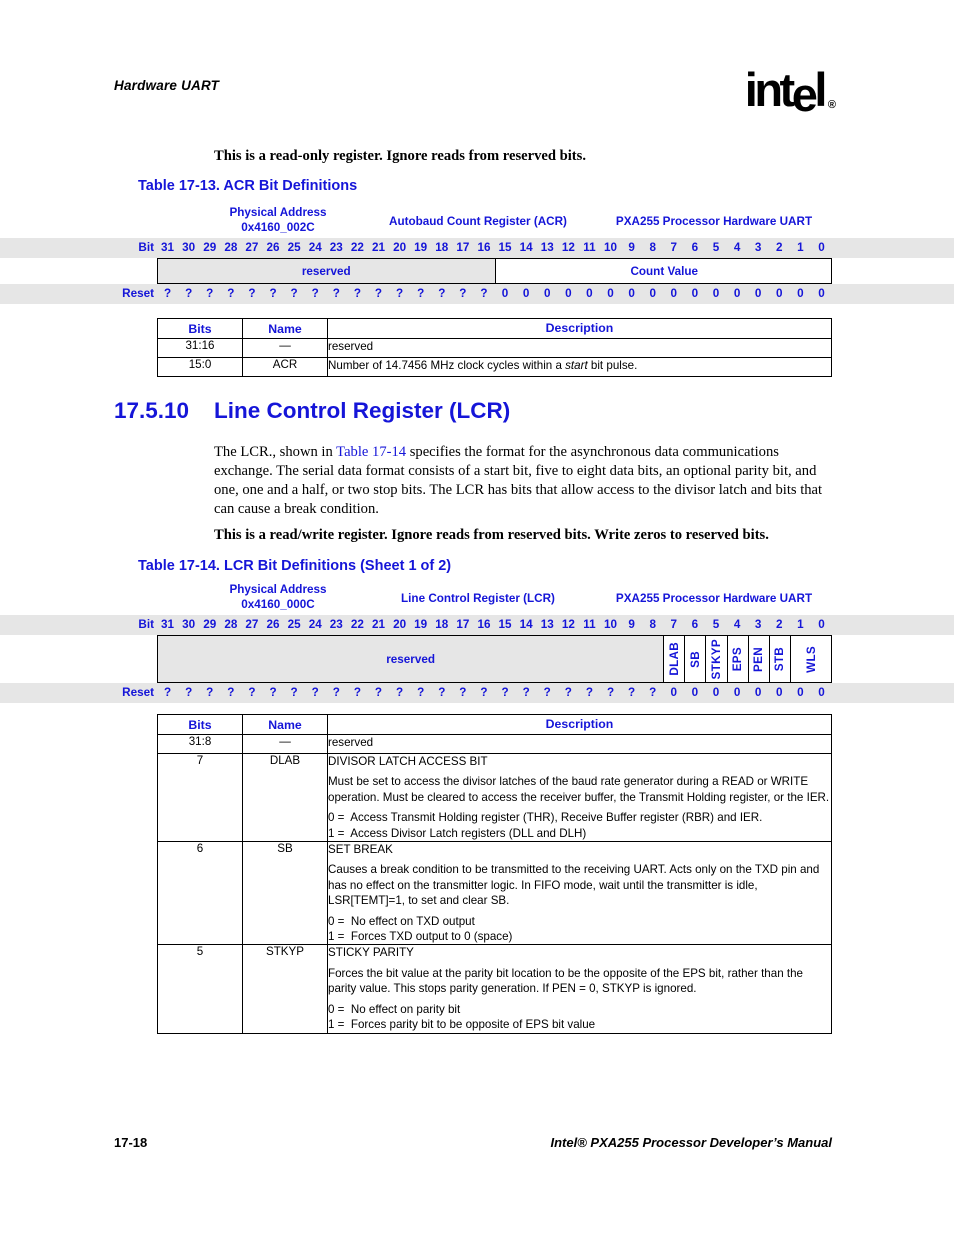 This screenshot has height=1235, width=954. What do you see at coordinates (695, 659) in the screenshot?
I see `register-field-label: SB` at bounding box center [695, 659].